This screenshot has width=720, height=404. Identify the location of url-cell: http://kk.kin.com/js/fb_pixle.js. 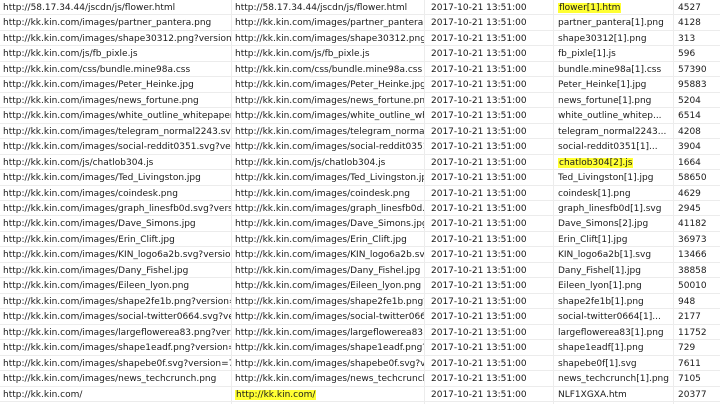
(116, 55).